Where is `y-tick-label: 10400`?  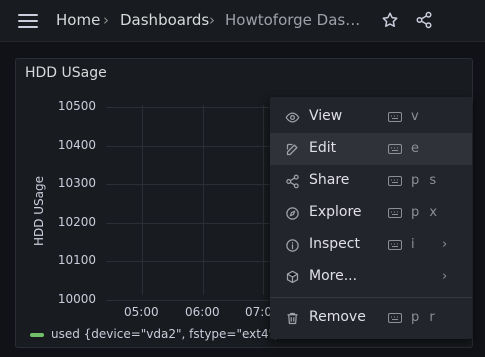 y-tick-label: 10400 is located at coordinates (76, 144).